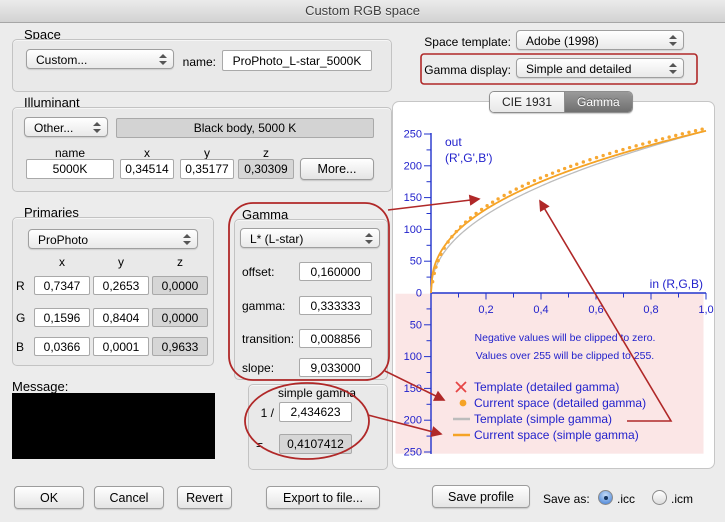 This screenshot has width=725, height=522. I want to click on gamma-gamma-input, so click(335, 305).